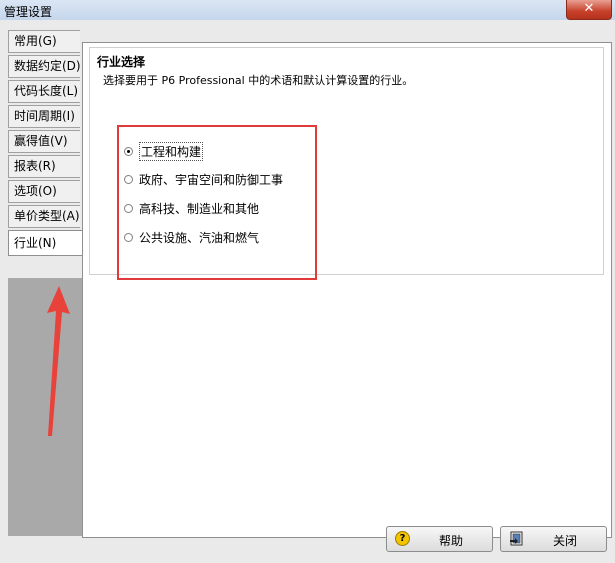  I want to click on annotation-arrow, so click(58, 361).